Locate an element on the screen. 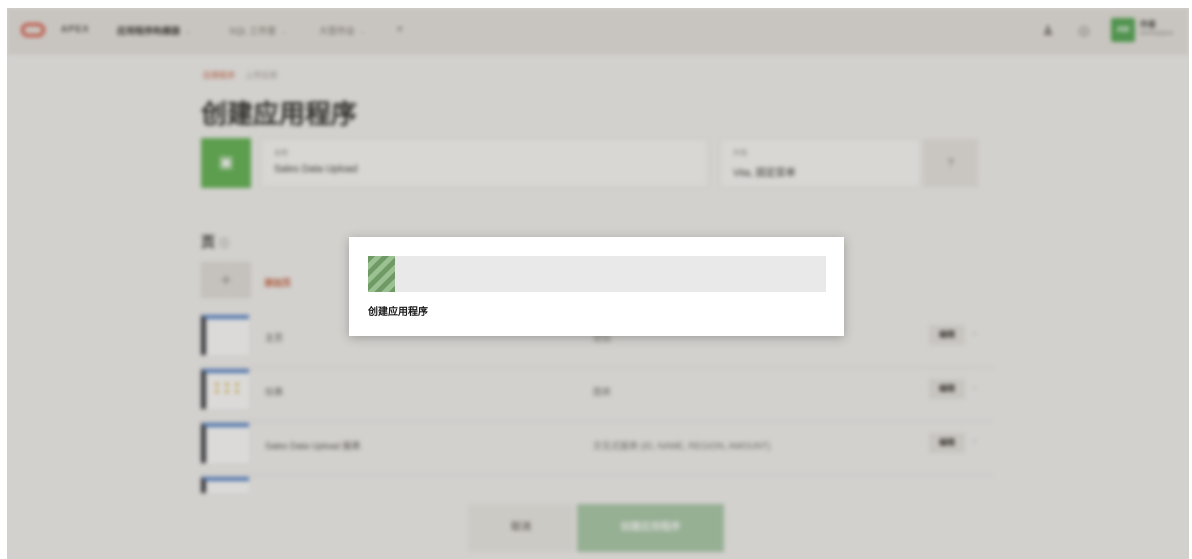  progress-bar-fill is located at coordinates (382, 274).